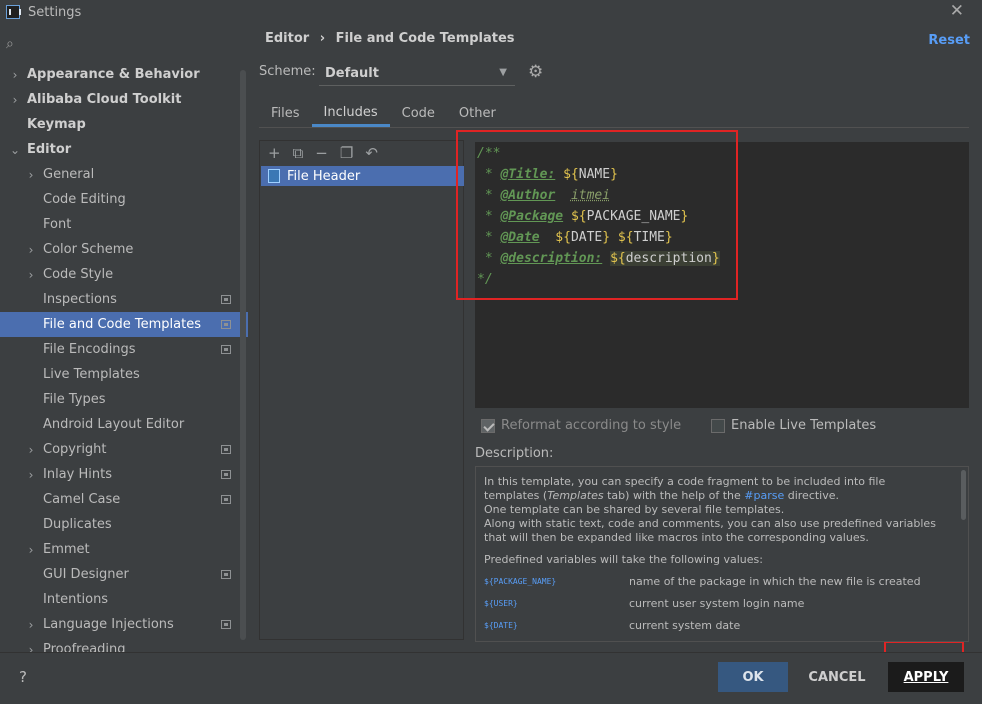 This screenshot has height=704, width=982. I want to click on sidebar-item: Intentions, so click(124, 599).